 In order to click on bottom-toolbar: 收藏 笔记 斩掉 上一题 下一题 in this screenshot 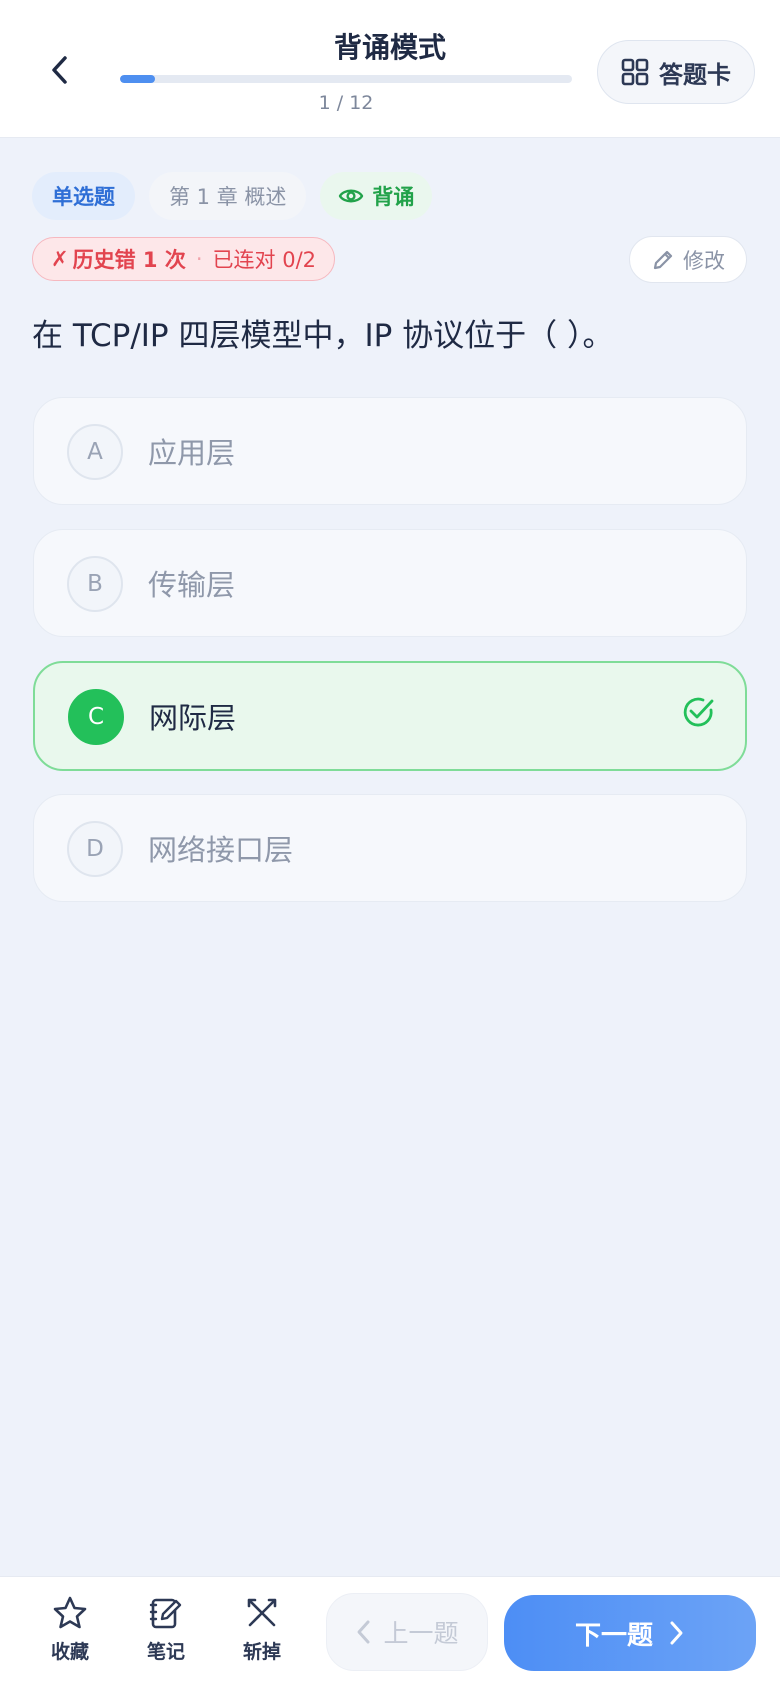, I will do `click(390, 1632)`.